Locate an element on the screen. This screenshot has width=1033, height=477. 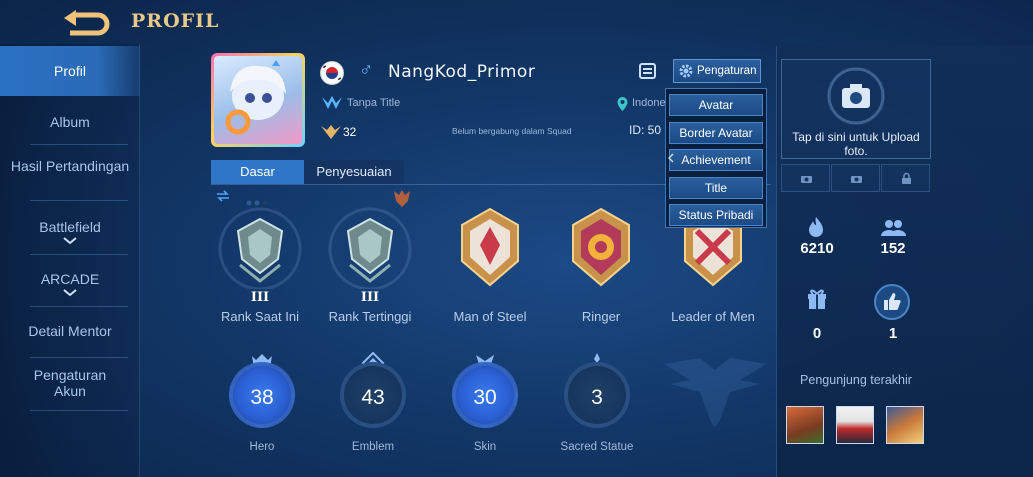
title-icon is located at coordinates (332, 102).